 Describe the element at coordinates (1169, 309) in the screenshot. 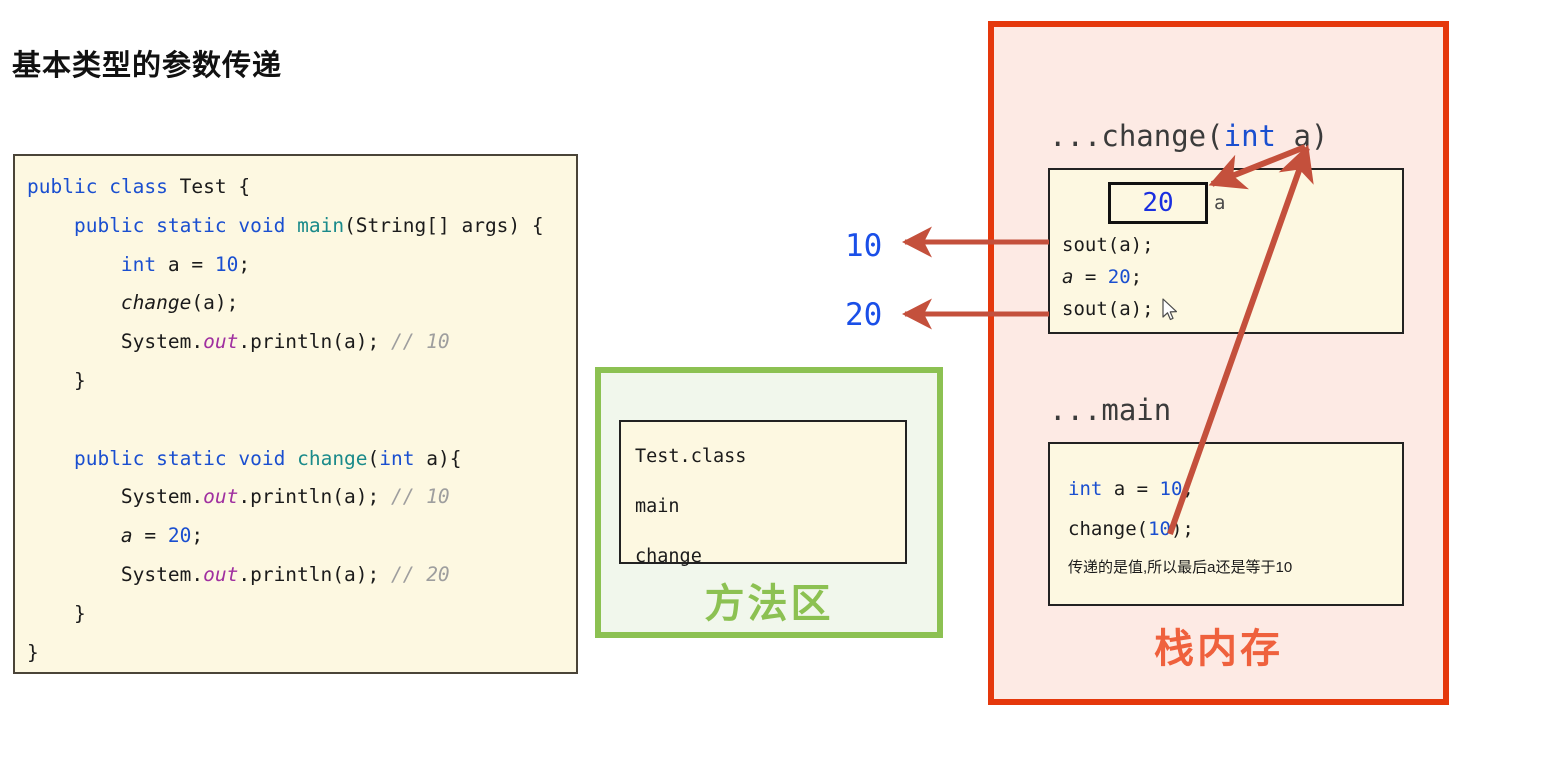

I see `mouse-pointer-icon` at that location.